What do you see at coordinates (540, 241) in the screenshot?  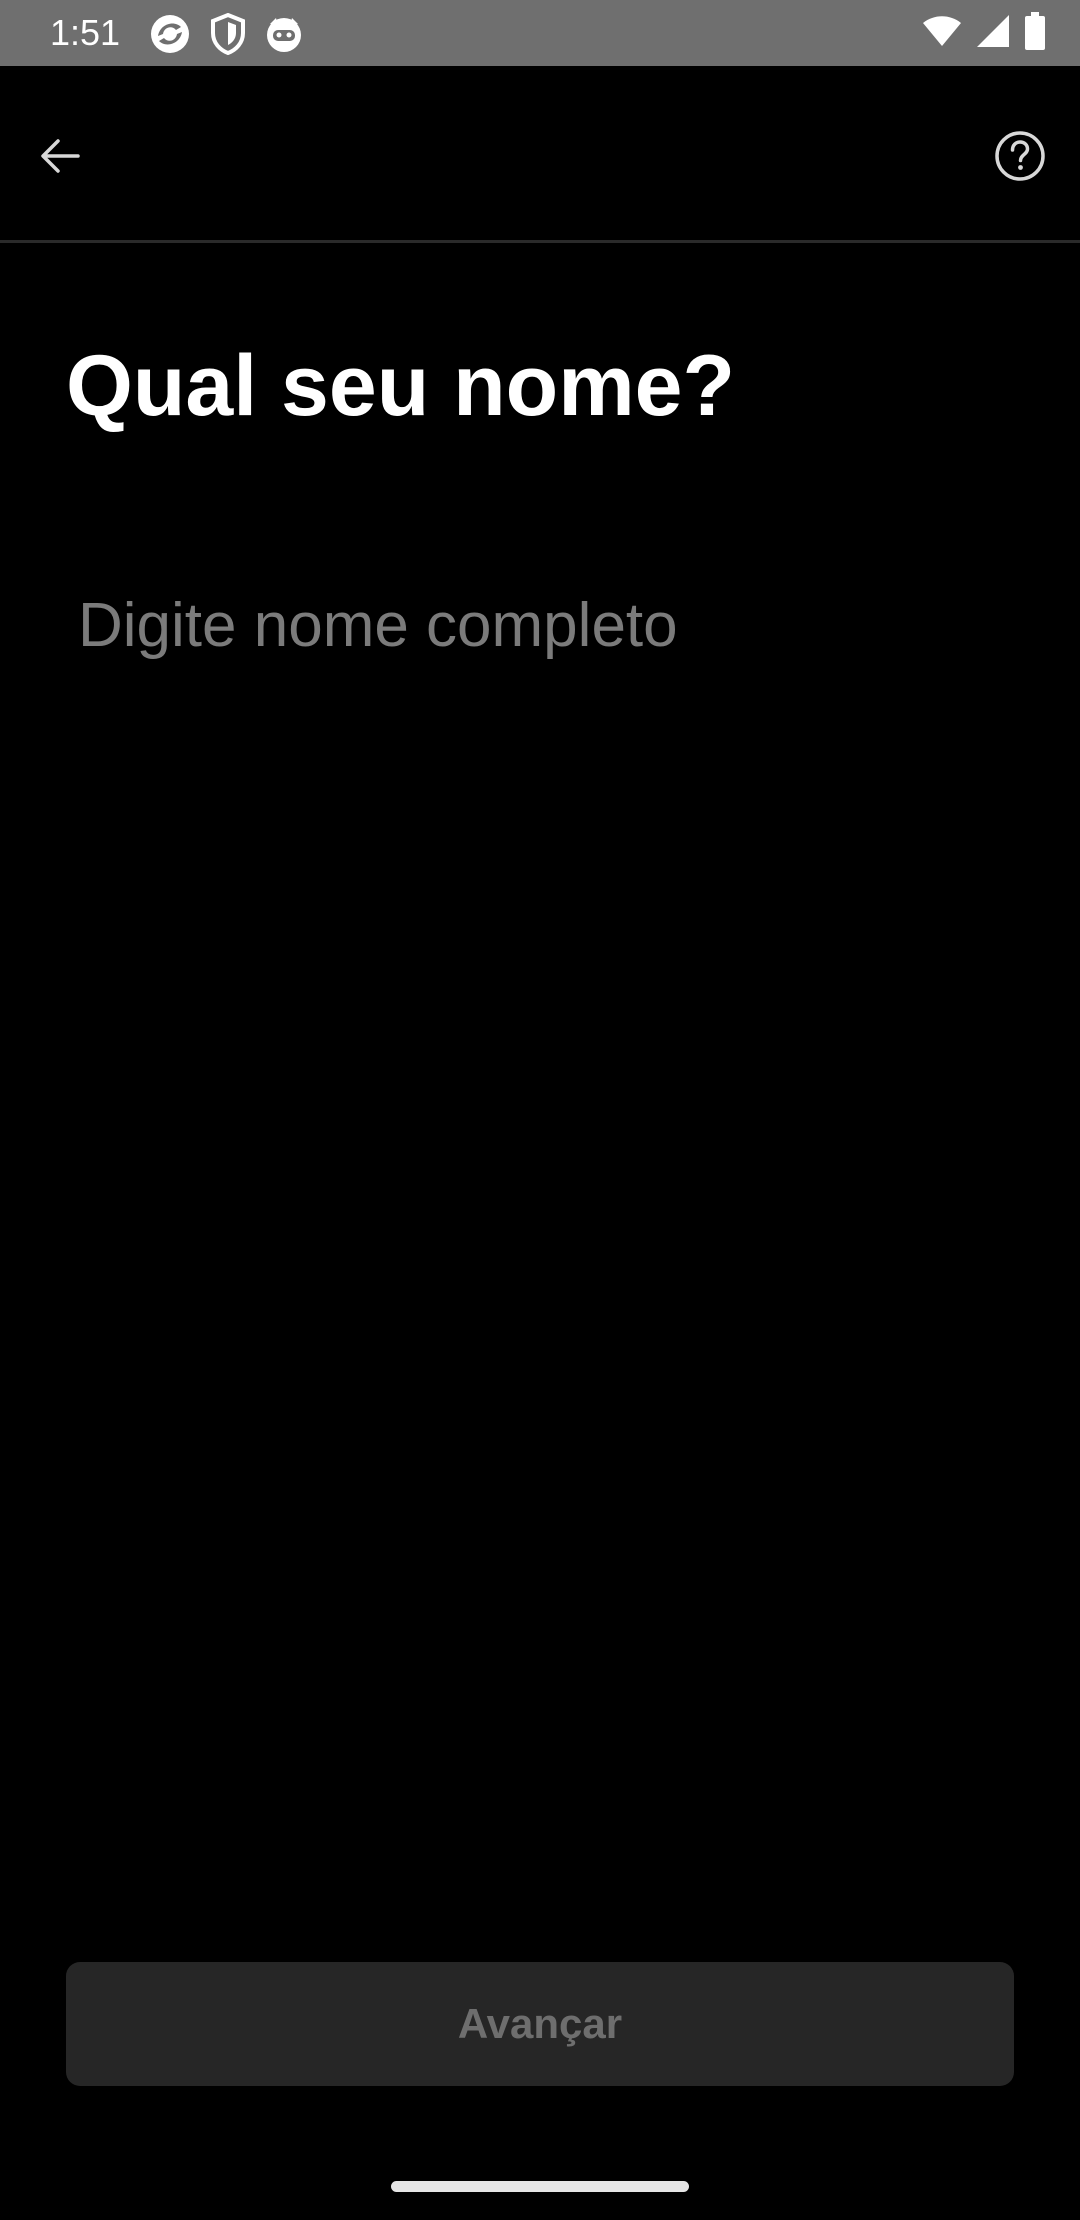 I see `app-bar-divider` at bounding box center [540, 241].